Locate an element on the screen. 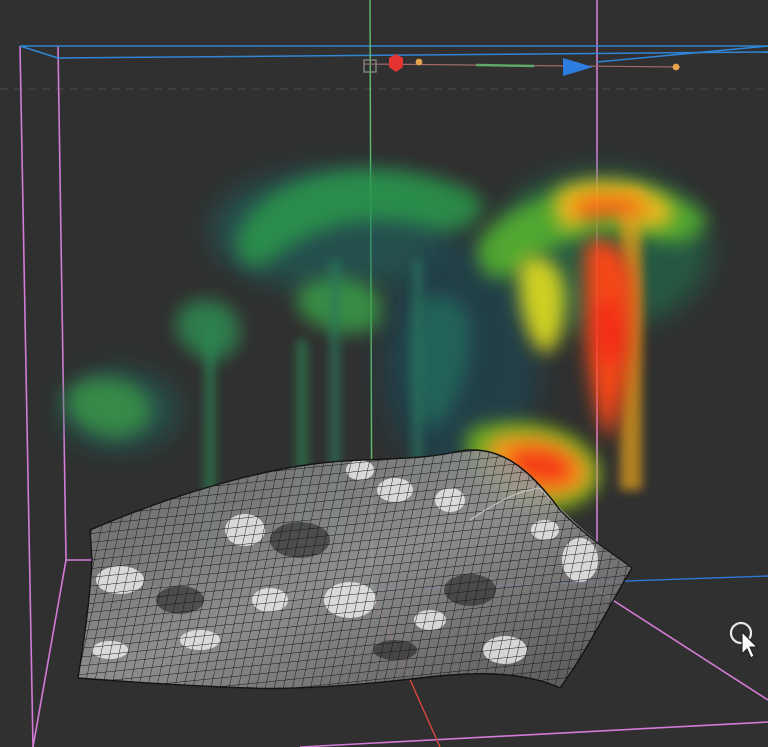 The width and height of the screenshot is (768, 747). rotate-cursor-icon is located at coordinates (745, 640).